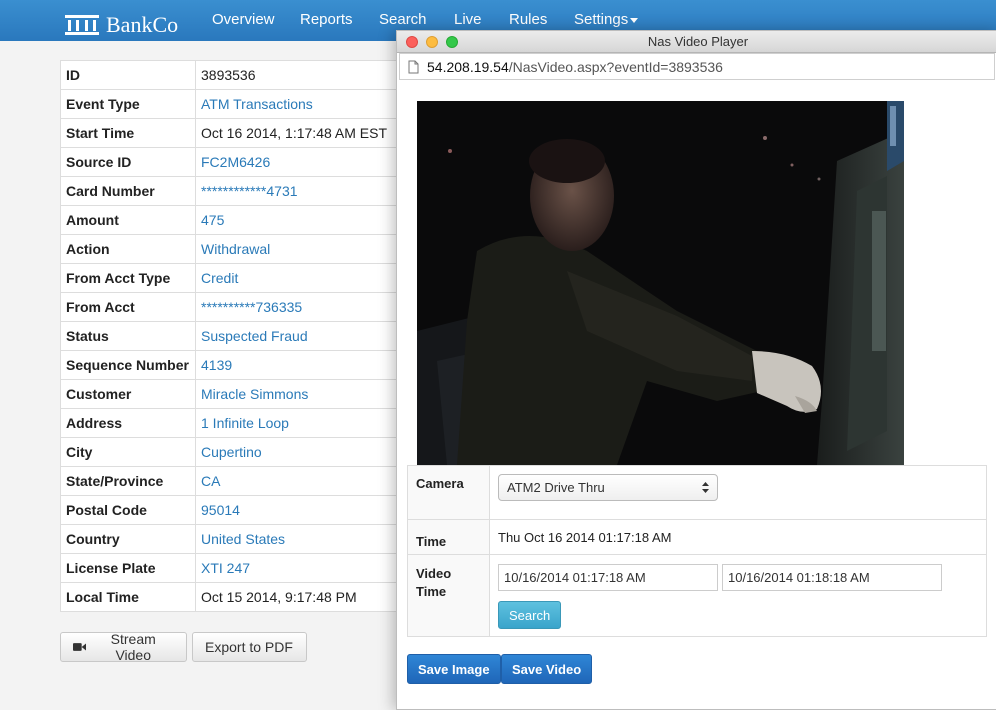 The height and width of the screenshot is (710, 996). Describe the element at coordinates (468, 19) in the screenshot. I see `nav-live: Live` at that location.